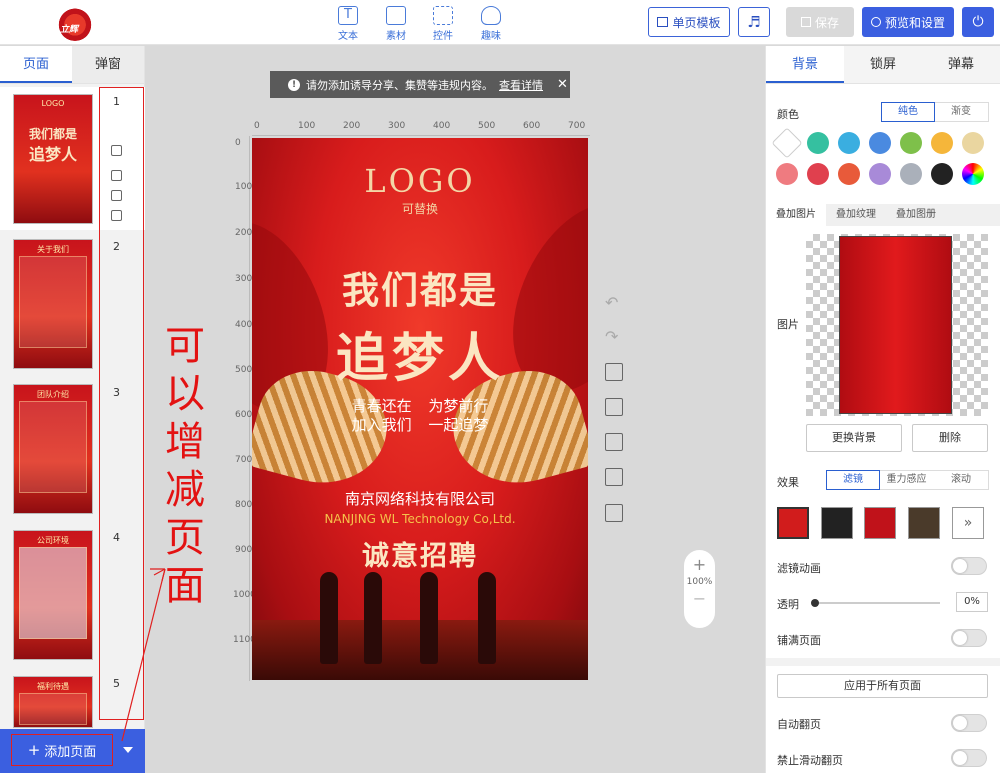  I want to click on page-thumb-5: 福利待遇, so click(53, 702).